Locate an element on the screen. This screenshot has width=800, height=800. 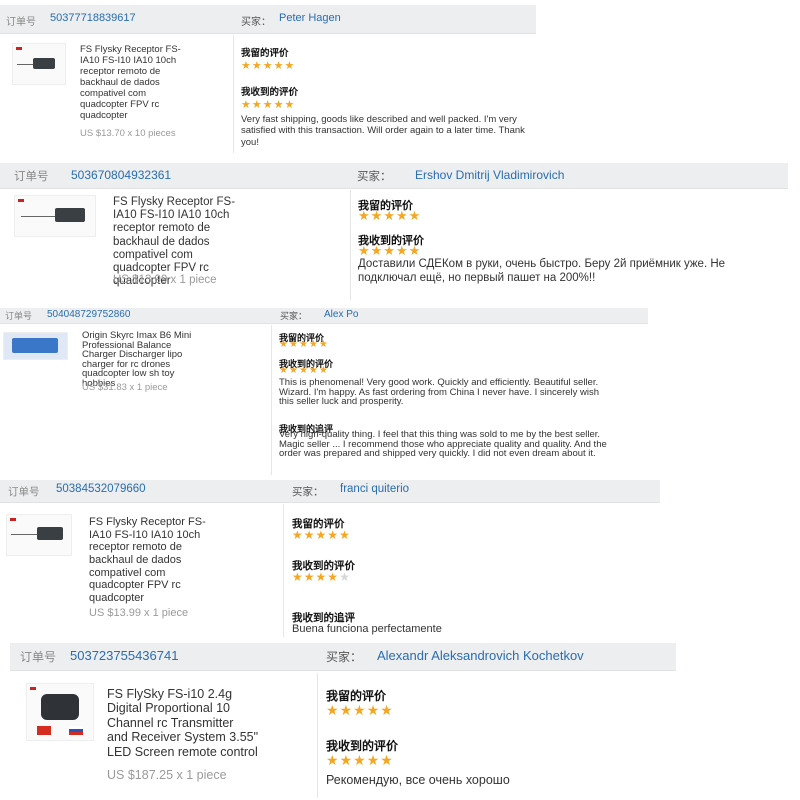
received-review-text: Рекомендую, все очень хорошо is located at coordinates (418, 780).